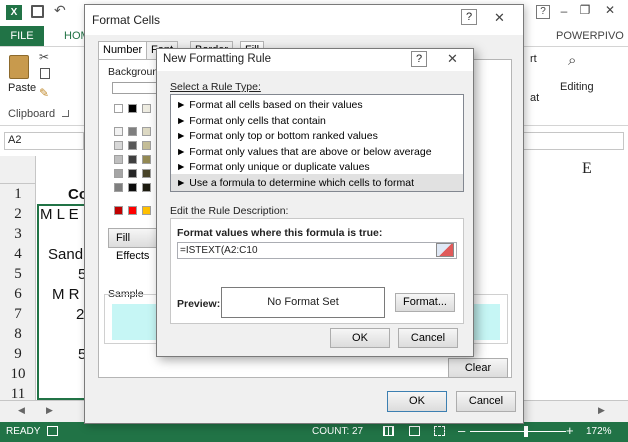 This screenshot has height=442, width=628. I want to click on row-header: 5, so click(18, 274).